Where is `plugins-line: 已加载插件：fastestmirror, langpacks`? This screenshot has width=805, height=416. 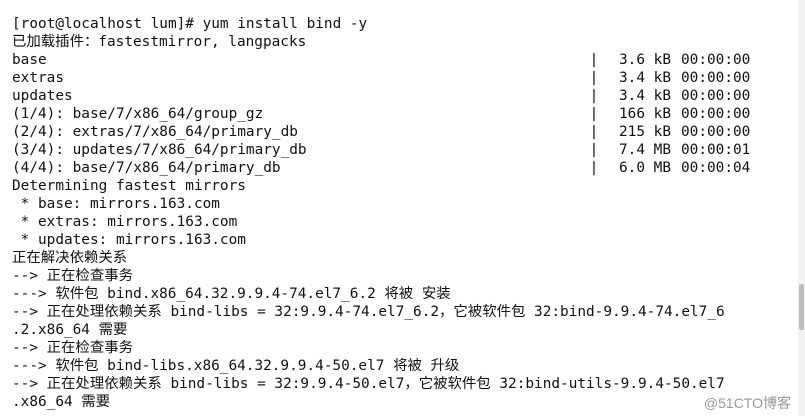
plugins-line: 已加载插件：fastestmirror, langpacks is located at coordinates (159, 42).